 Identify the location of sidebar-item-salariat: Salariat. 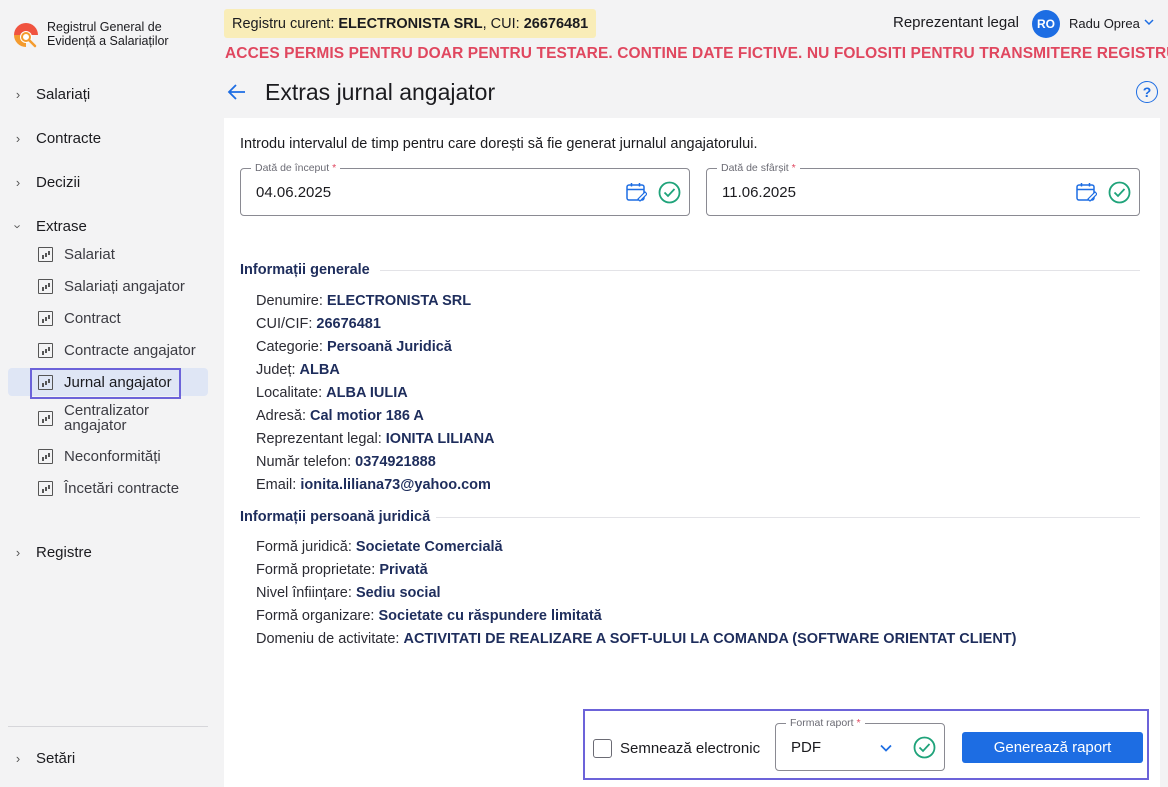
(108, 254).